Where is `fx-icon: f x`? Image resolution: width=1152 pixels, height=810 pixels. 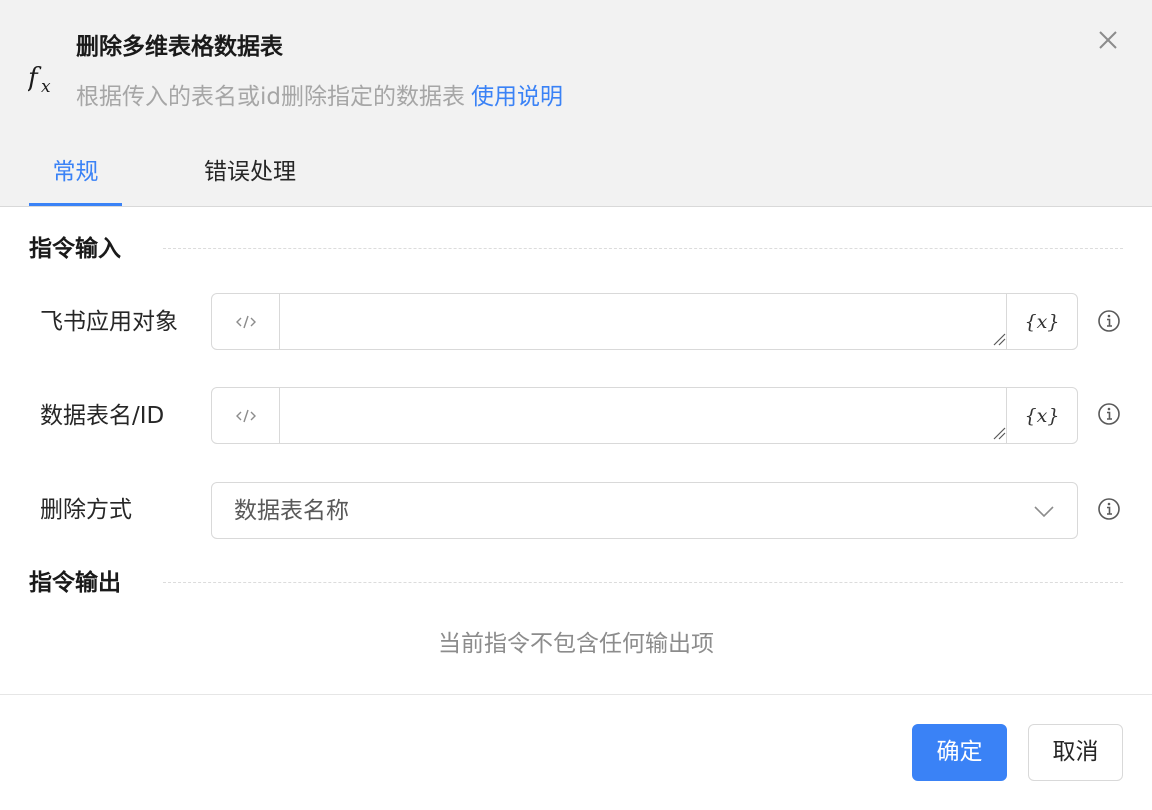
fx-icon: f x is located at coordinates (39, 79).